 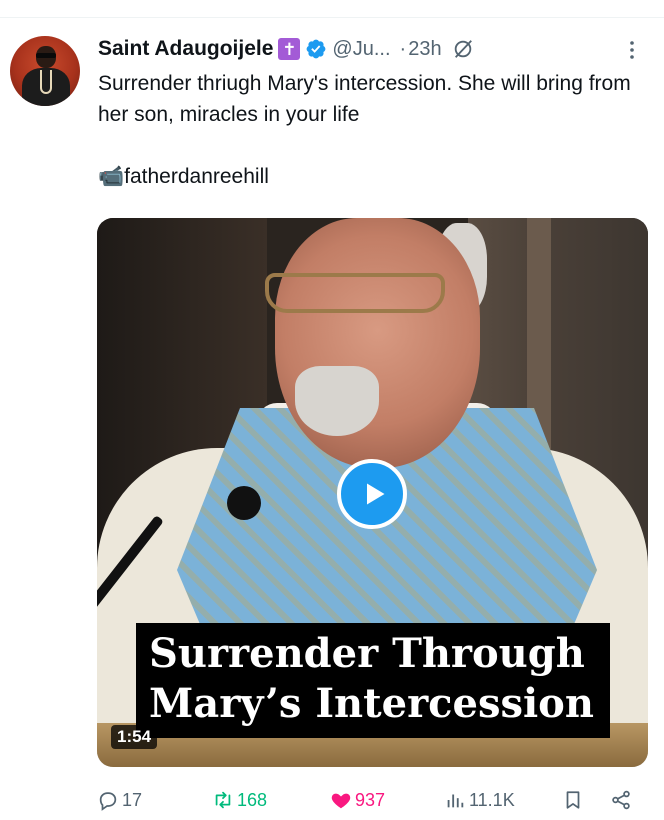 I want to click on play-icon, so click(x=376, y=494).